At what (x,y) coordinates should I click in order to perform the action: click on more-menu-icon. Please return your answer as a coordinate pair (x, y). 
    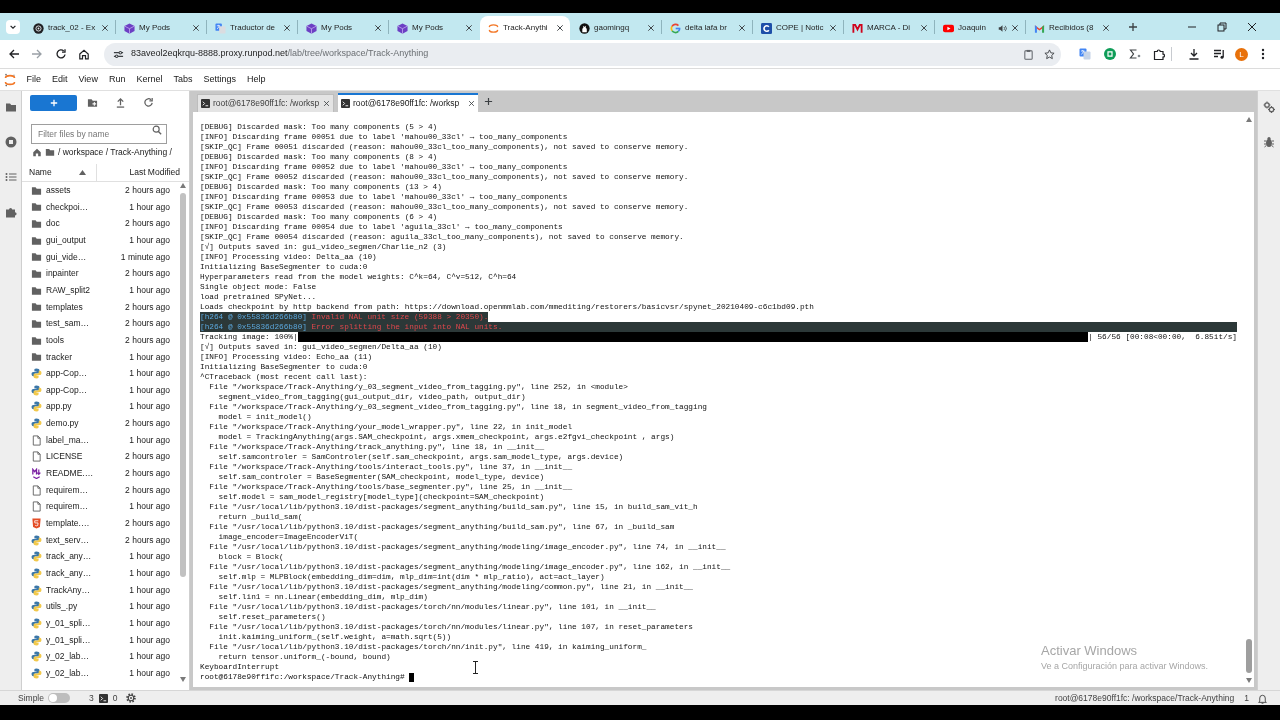
    Looking at the image, I should click on (1263, 54).